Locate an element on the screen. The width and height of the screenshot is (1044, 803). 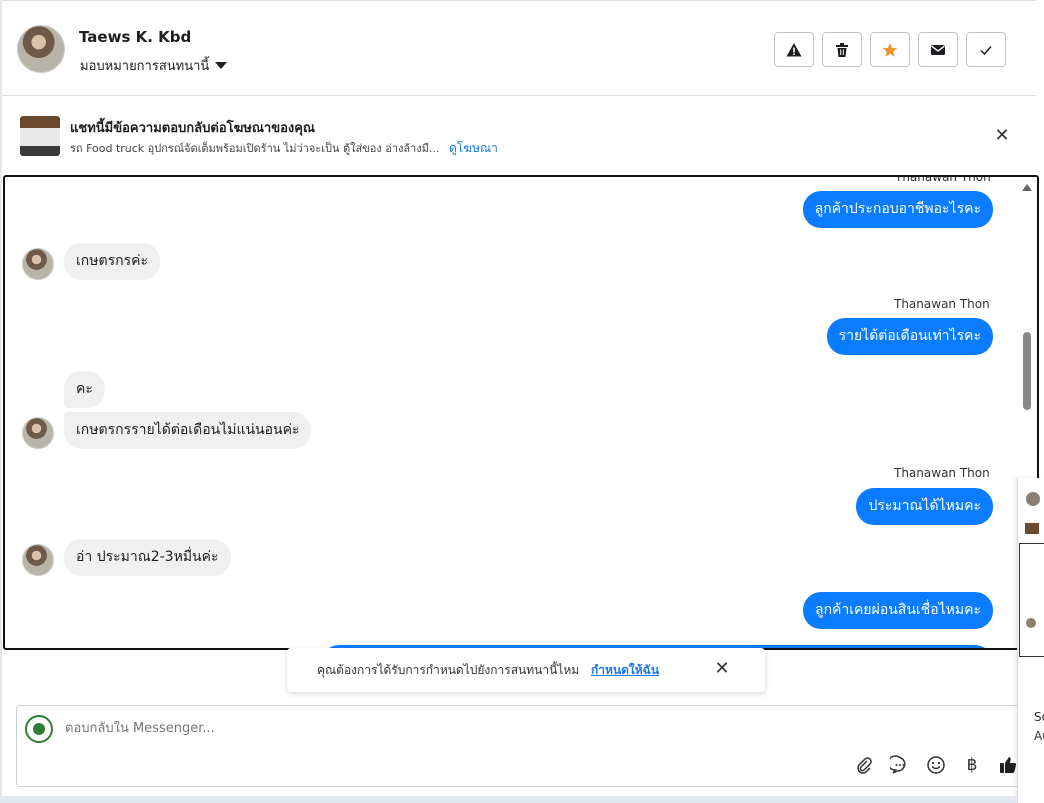
contact-name: Taews K. Kbd is located at coordinates (135, 37).